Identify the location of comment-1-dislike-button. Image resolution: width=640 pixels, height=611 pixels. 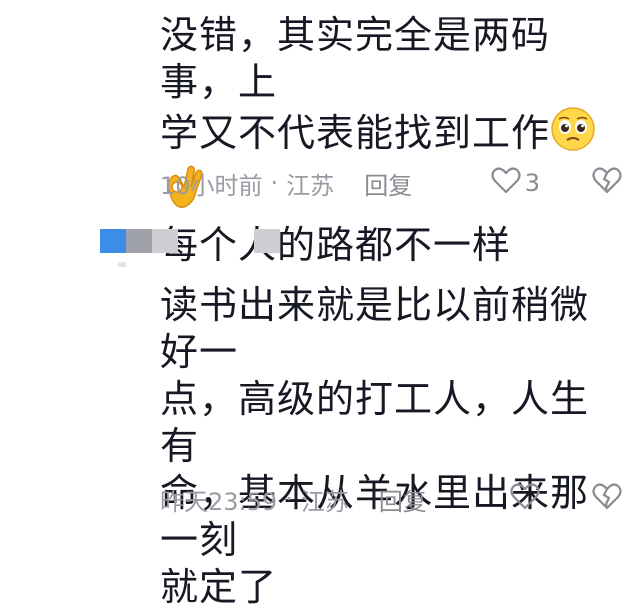
(607, 183).